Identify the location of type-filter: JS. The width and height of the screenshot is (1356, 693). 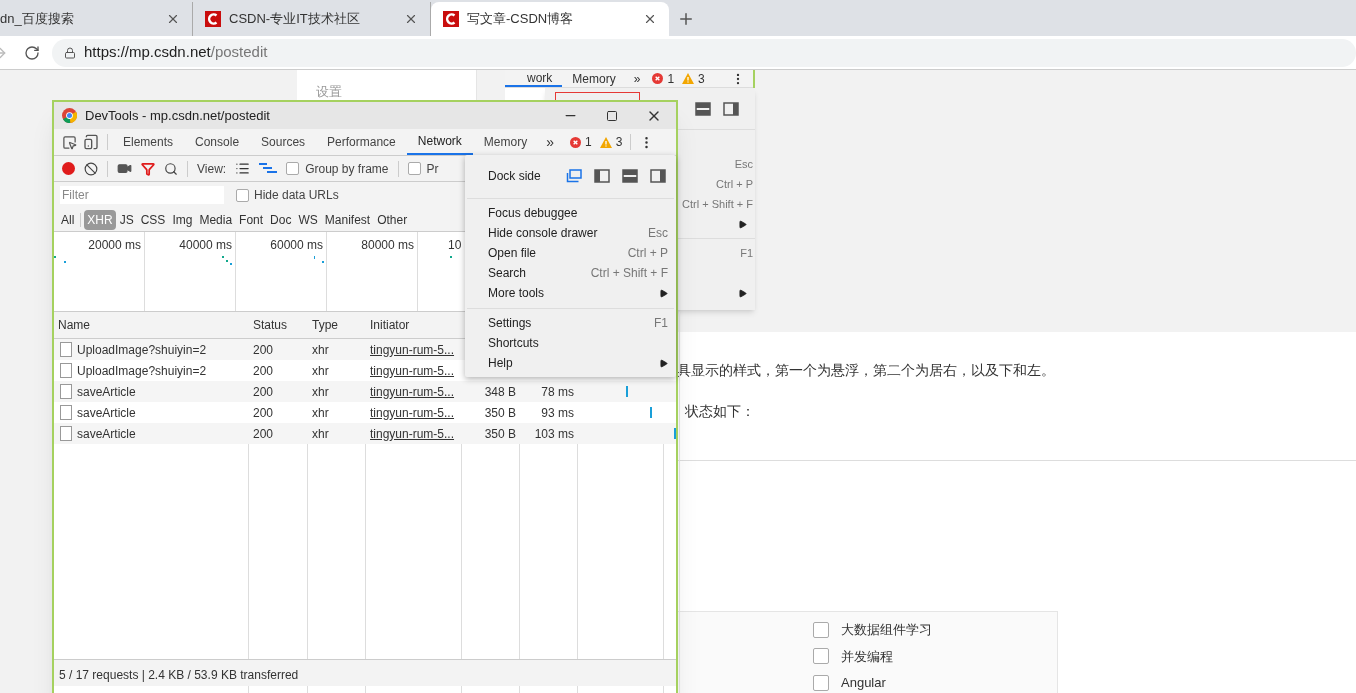
(126, 219).